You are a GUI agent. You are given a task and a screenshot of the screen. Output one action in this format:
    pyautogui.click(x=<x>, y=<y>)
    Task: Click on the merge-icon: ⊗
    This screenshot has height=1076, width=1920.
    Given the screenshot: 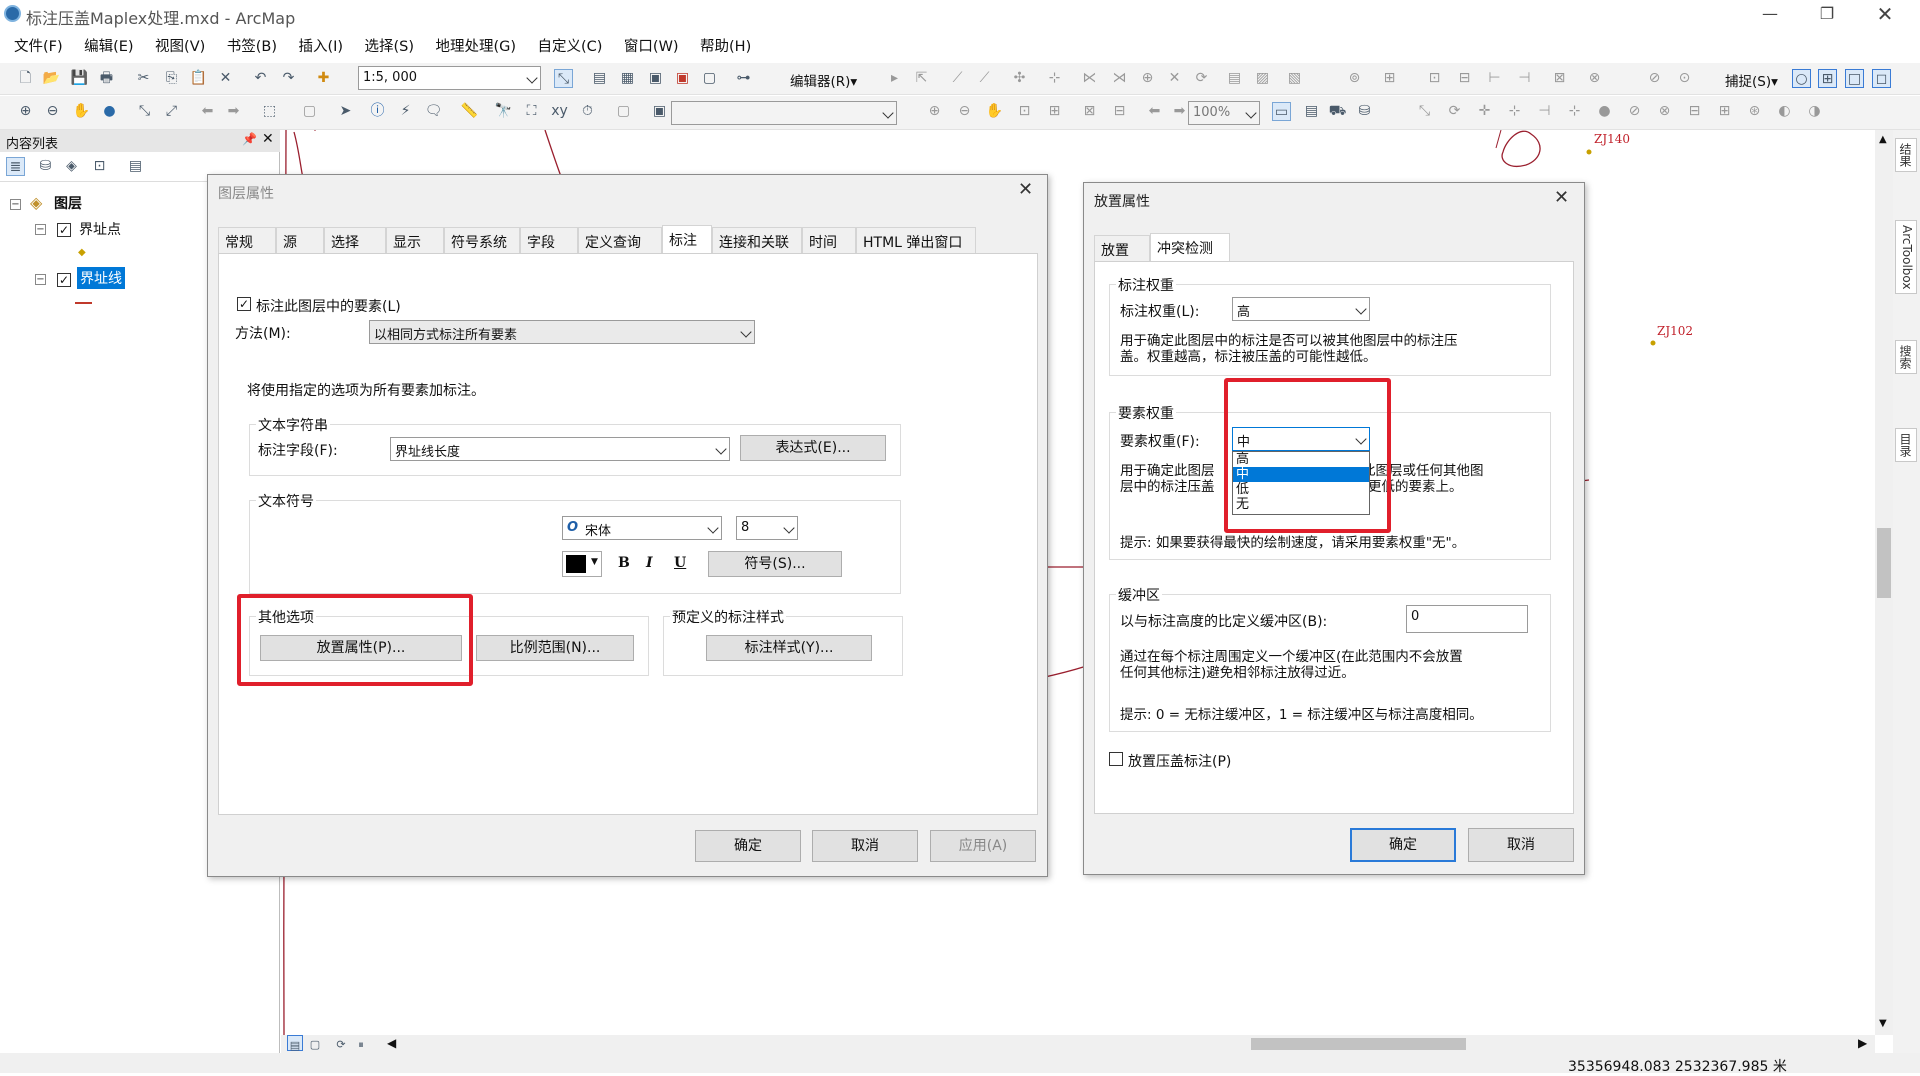 What is the action you would take?
    pyautogui.click(x=1594, y=78)
    